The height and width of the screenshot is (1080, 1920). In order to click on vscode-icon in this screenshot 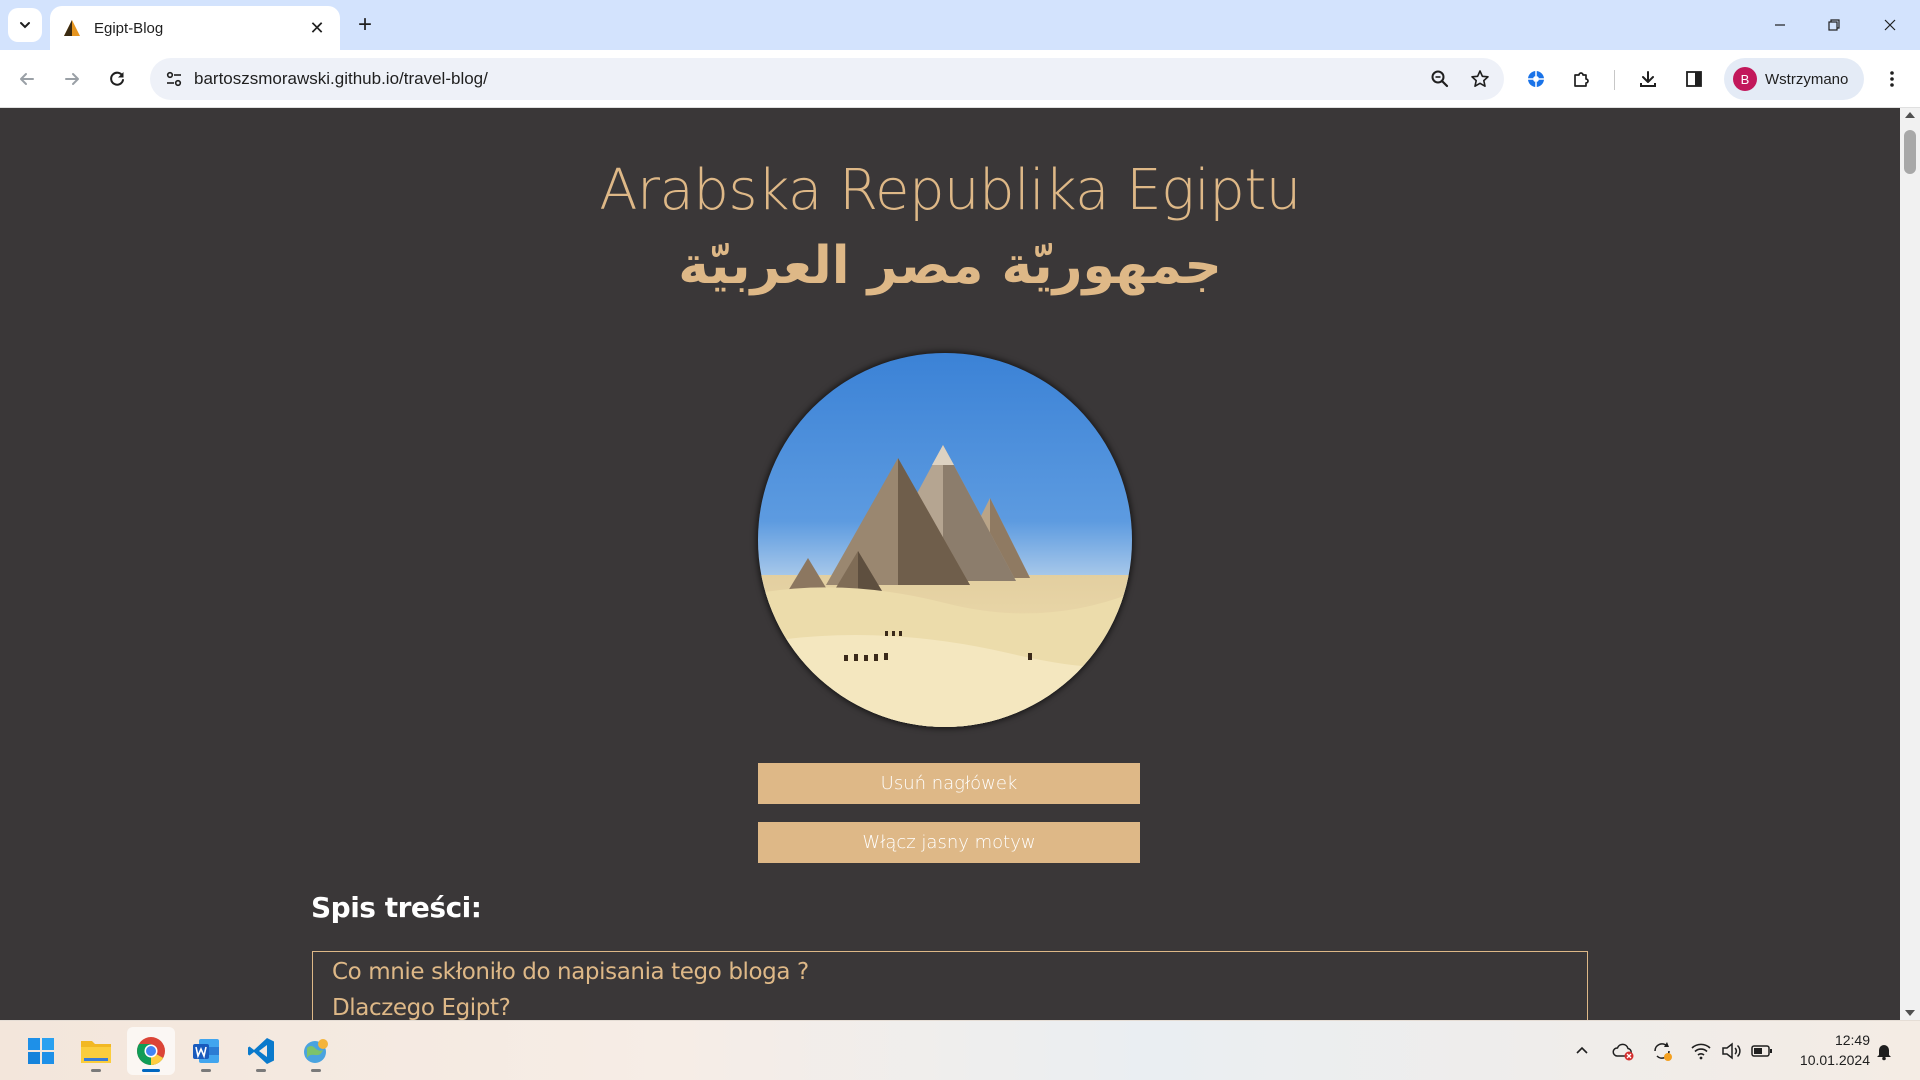, I will do `click(261, 1051)`.